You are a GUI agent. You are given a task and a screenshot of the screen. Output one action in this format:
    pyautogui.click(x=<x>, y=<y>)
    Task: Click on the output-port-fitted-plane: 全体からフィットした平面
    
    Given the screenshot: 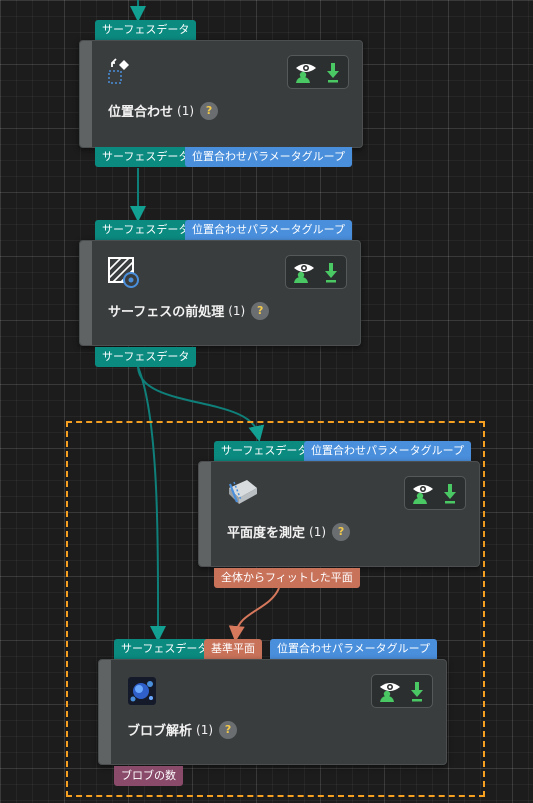 What is the action you would take?
    pyautogui.click(x=287, y=578)
    